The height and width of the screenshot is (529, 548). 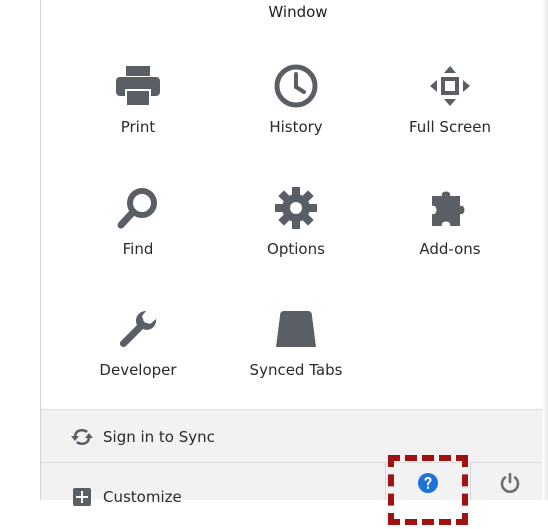 What do you see at coordinates (211, 497) in the screenshot?
I see `customize-button: Customize` at bounding box center [211, 497].